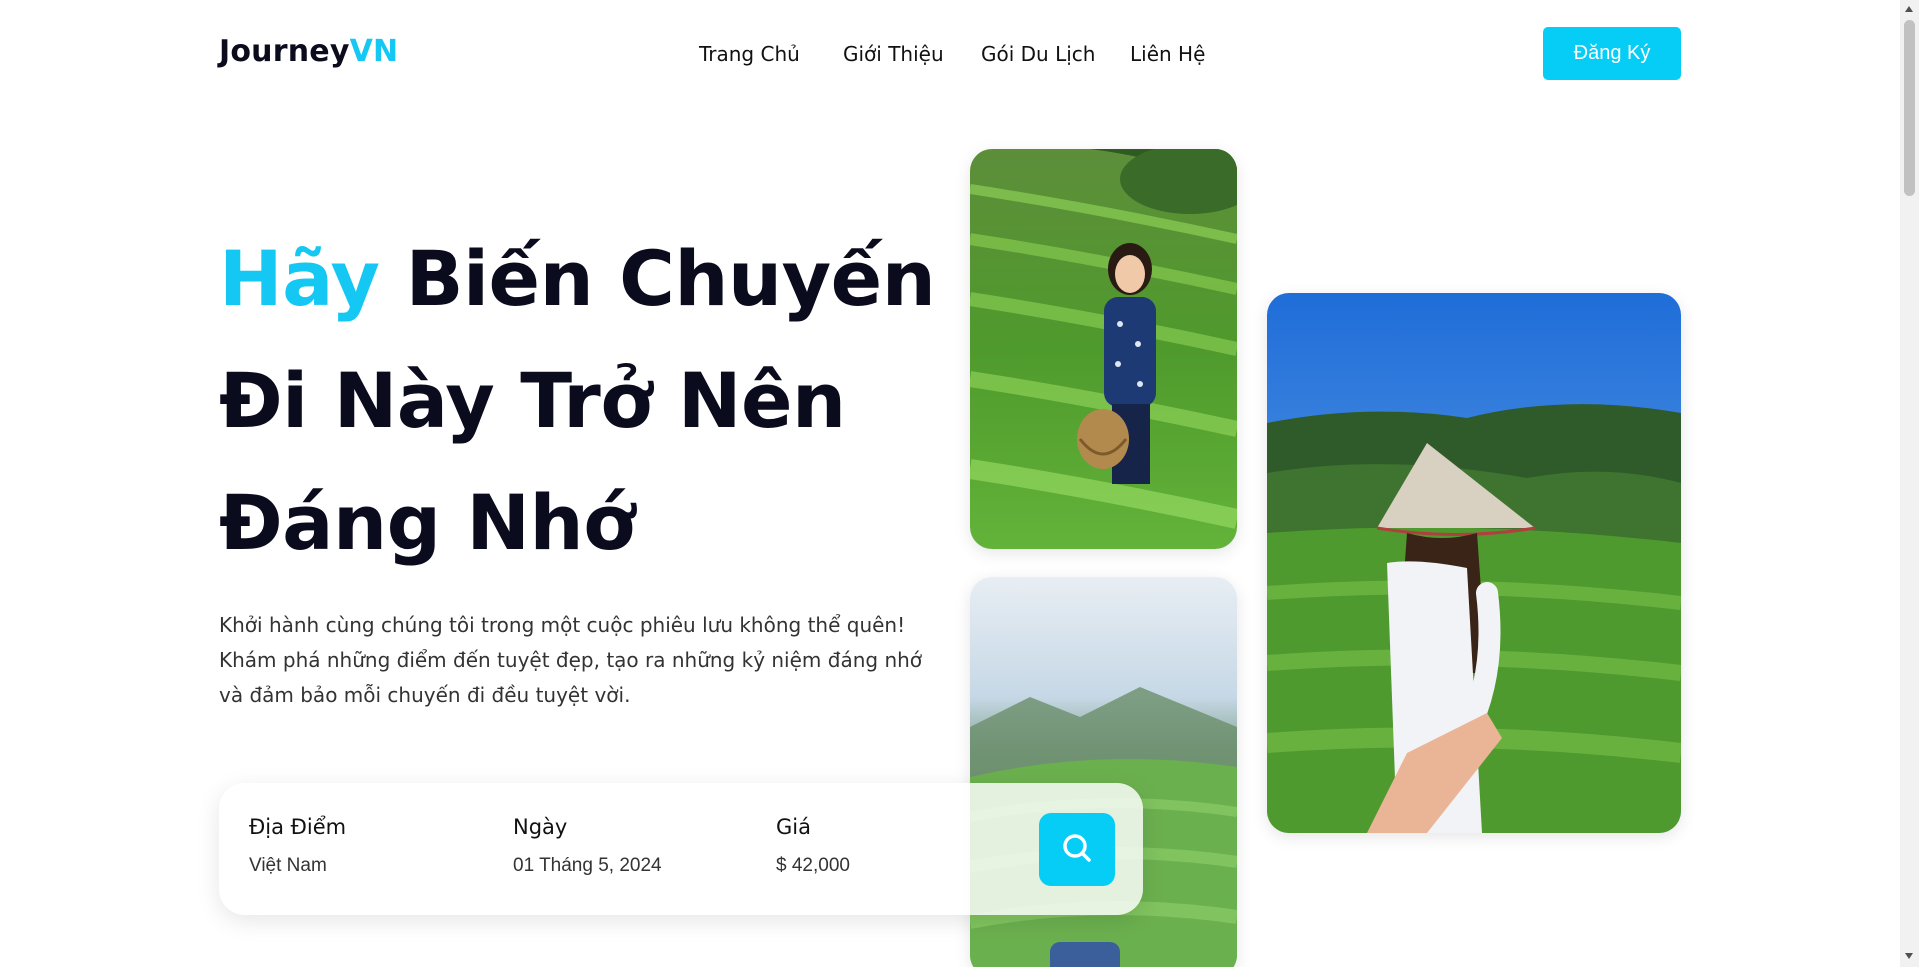 Image resolution: width=1919 pixels, height=967 pixels. Describe the element at coordinates (1038, 54) in the screenshot. I see `nav-link-packages: Gói Du Lịch` at that location.